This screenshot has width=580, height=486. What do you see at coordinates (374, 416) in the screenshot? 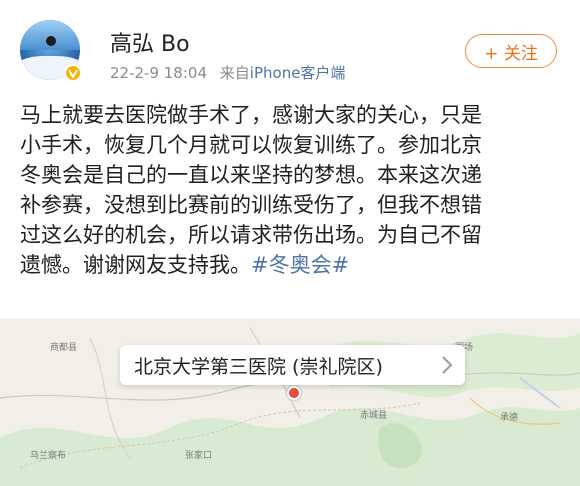
I see `map-place-label: 赤城县` at bounding box center [374, 416].